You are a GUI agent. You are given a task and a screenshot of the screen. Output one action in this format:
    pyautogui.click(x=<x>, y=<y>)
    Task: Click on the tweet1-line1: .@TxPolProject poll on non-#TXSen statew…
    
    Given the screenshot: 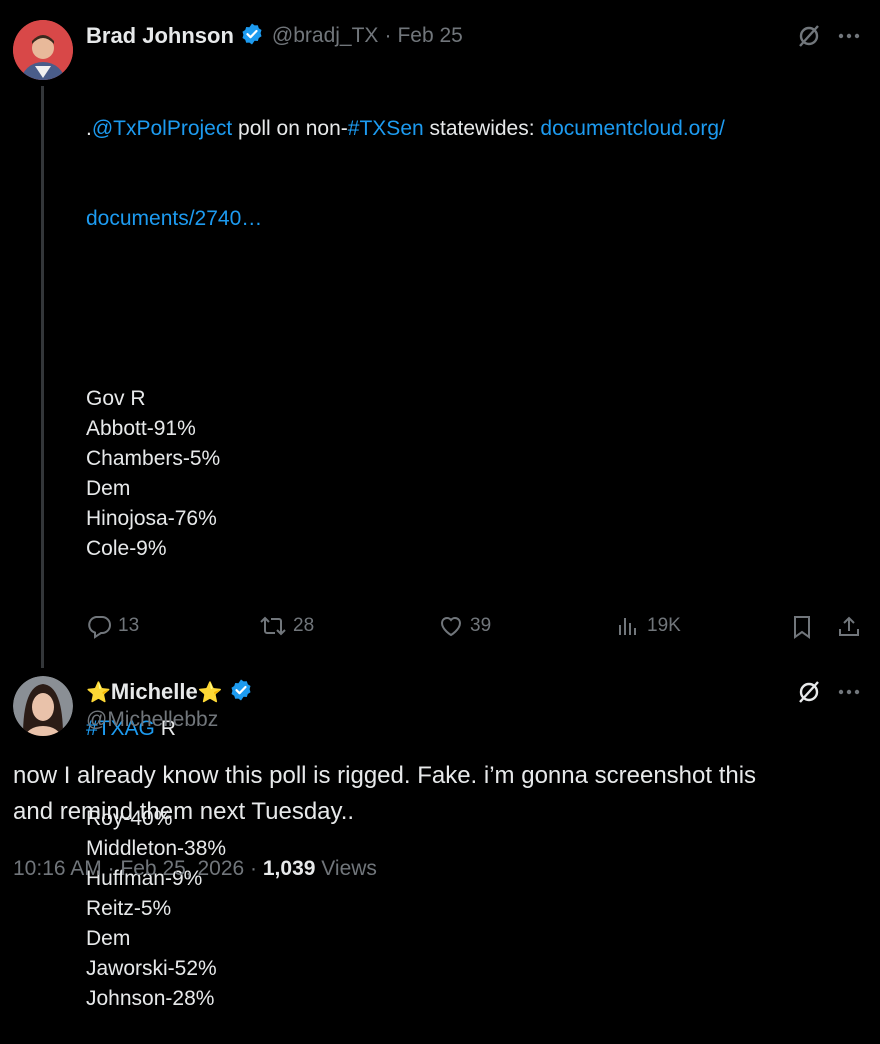 What is the action you would take?
    pyautogui.click(x=405, y=128)
    